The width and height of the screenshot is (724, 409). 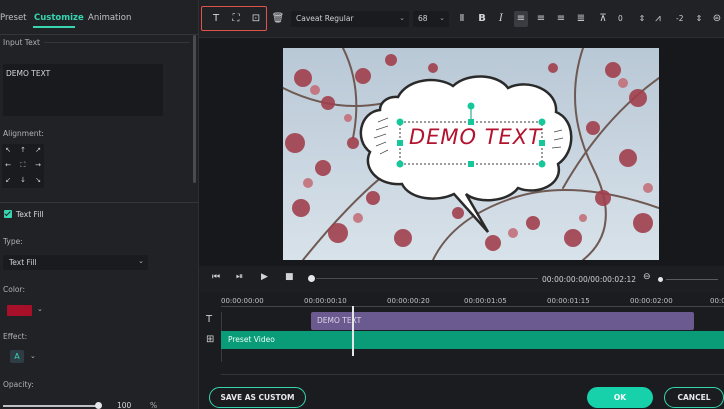 What do you see at coordinates (431, 19) in the screenshot?
I see `font-size-select: 68 ⌄` at bounding box center [431, 19].